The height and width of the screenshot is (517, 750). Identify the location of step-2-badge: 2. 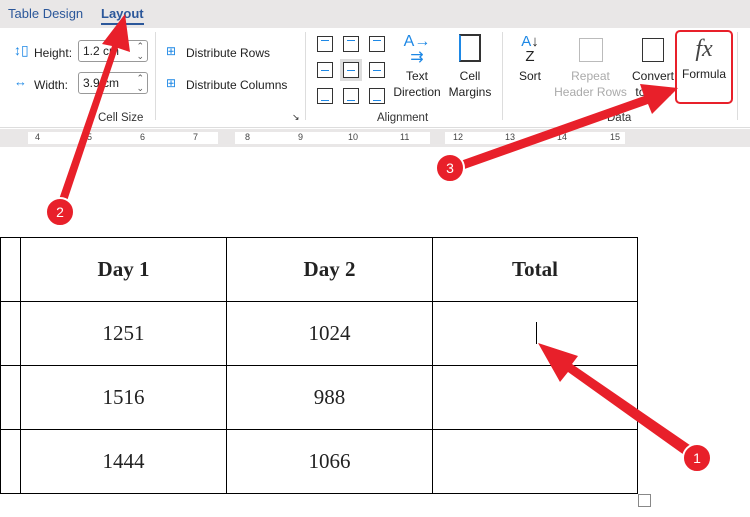
(60, 212).